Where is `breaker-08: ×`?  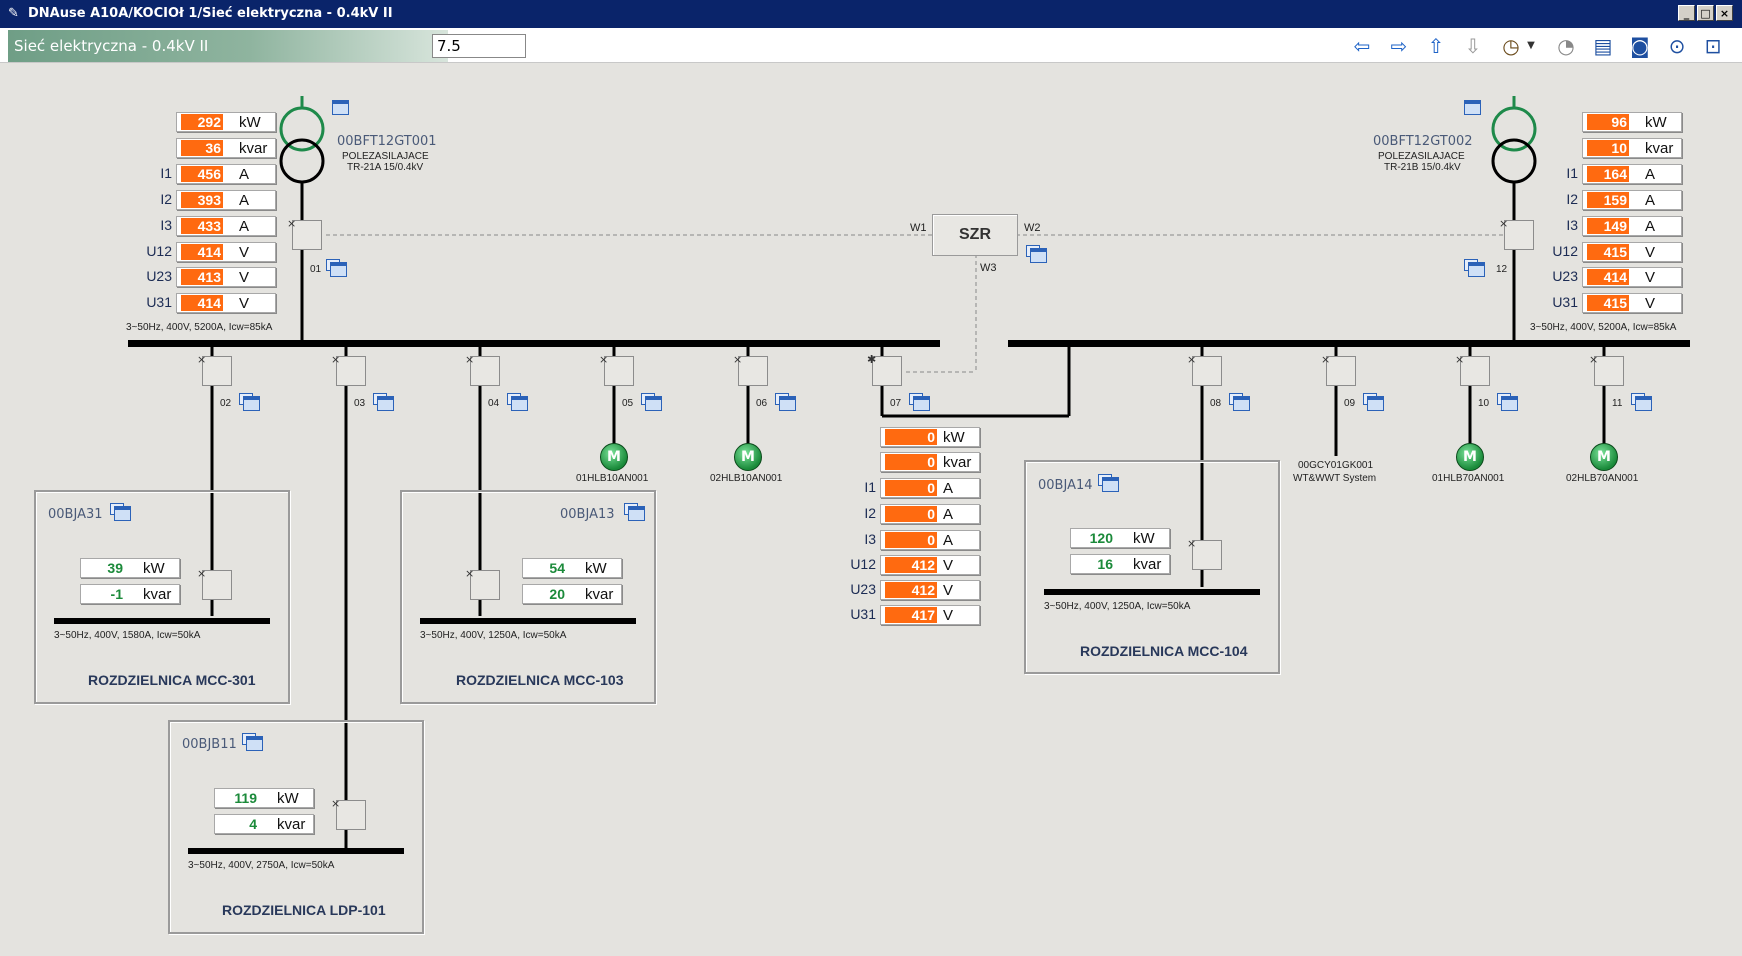
breaker-08: × is located at coordinates (1204, 369).